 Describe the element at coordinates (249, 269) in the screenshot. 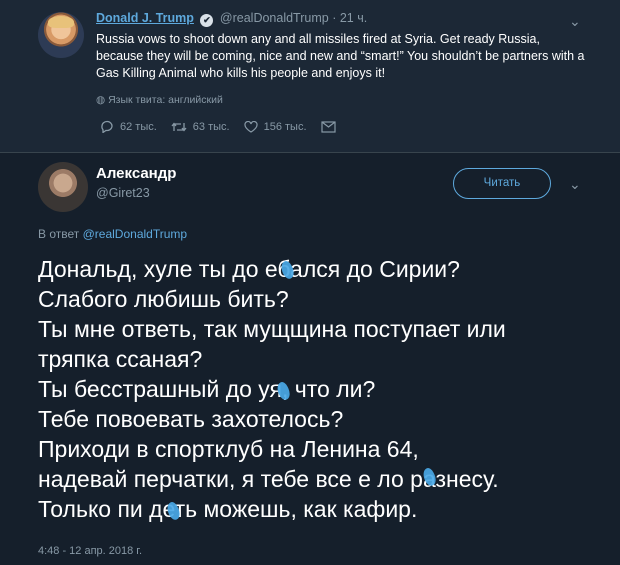

I see `tweet-line: Дональд, хуле ты до ебался до Сирии?` at that location.